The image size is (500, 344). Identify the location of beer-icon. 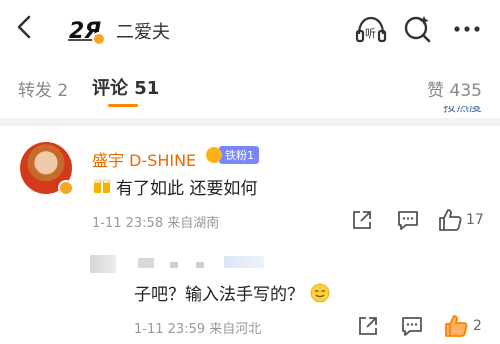
(102, 186).